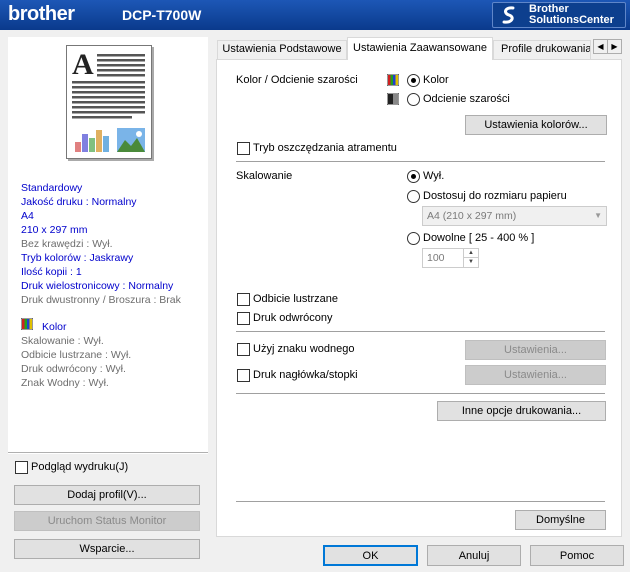 Image resolution: width=630 pixels, height=572 pixels. I want to click on grayscale-option-label: Odcienie szarości, so click(466, 99).